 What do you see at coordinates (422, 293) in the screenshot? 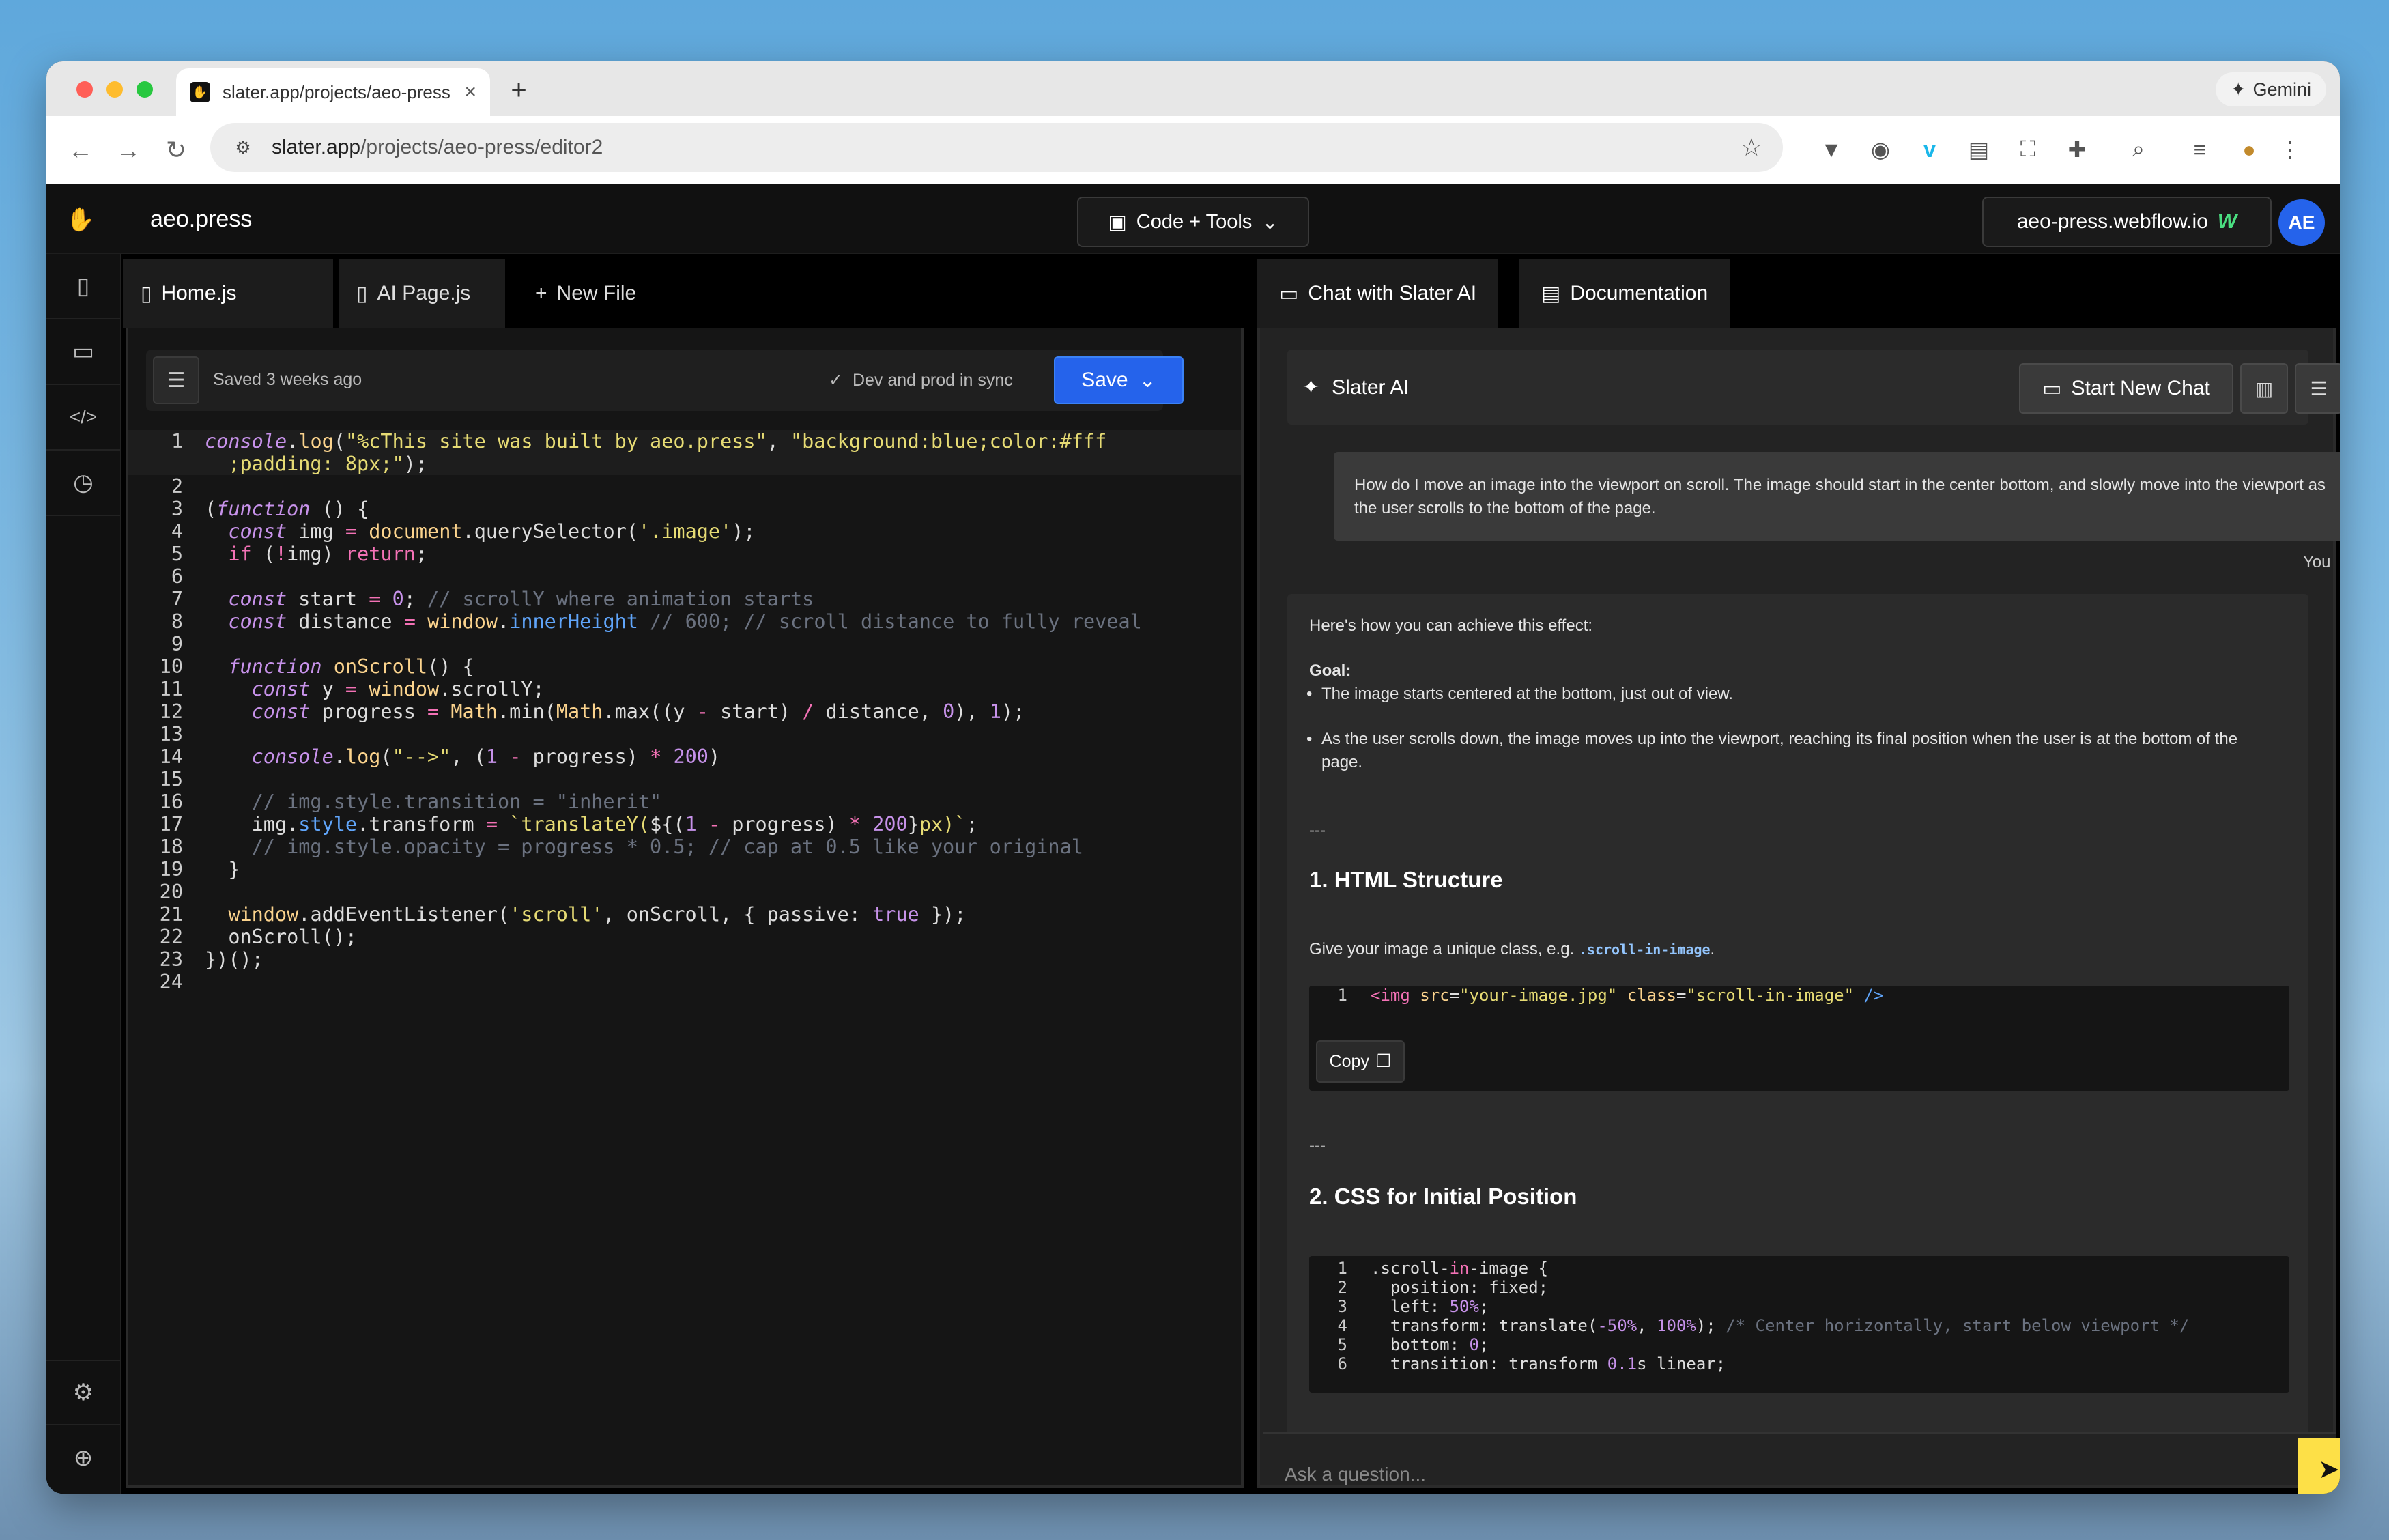
I see `tab-ai-page-js: ▯ AI Page.js` at bounding box center [422, 293].